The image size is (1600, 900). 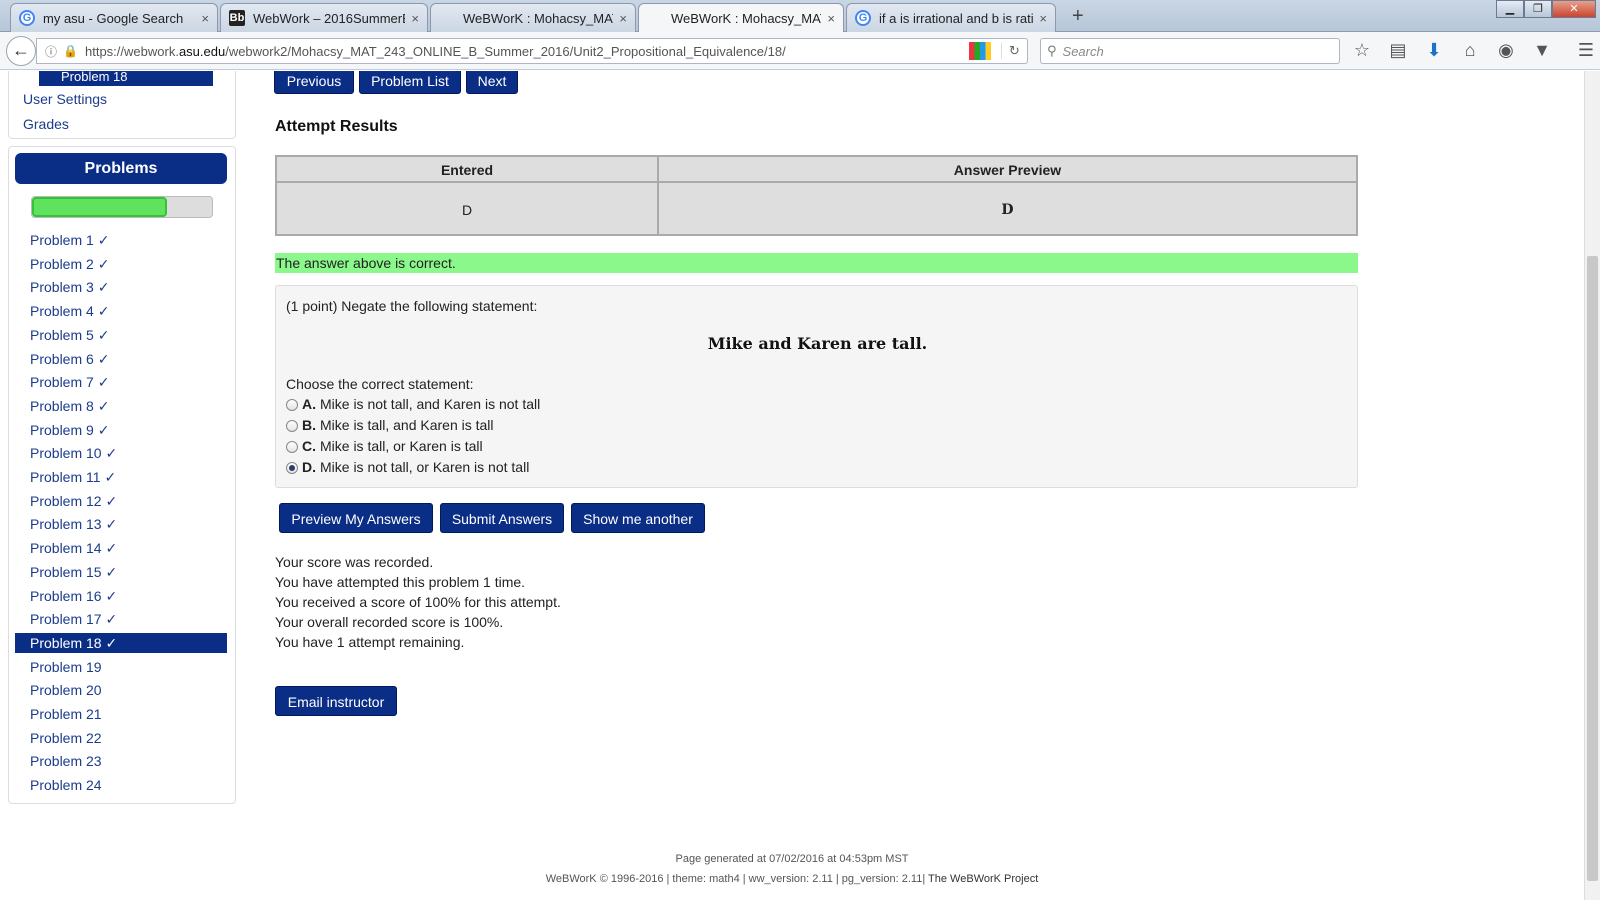 What do you see at coordinates (121, 264) in the screenshot?
I see `sidebar-problem-link: Problem 2 ✓` at bounding box center [121, 264].